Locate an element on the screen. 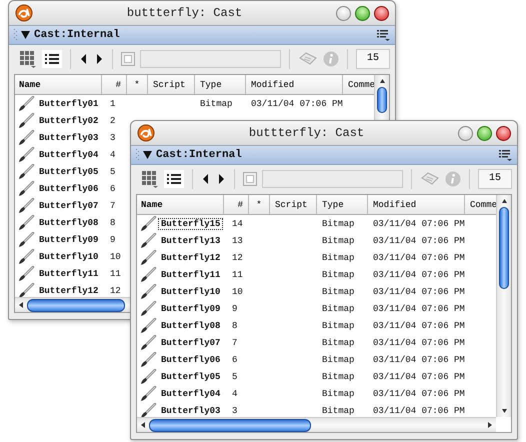 This screenshot has width=526, height=442. table-cell: 4 is located at coordinates (113, 155).